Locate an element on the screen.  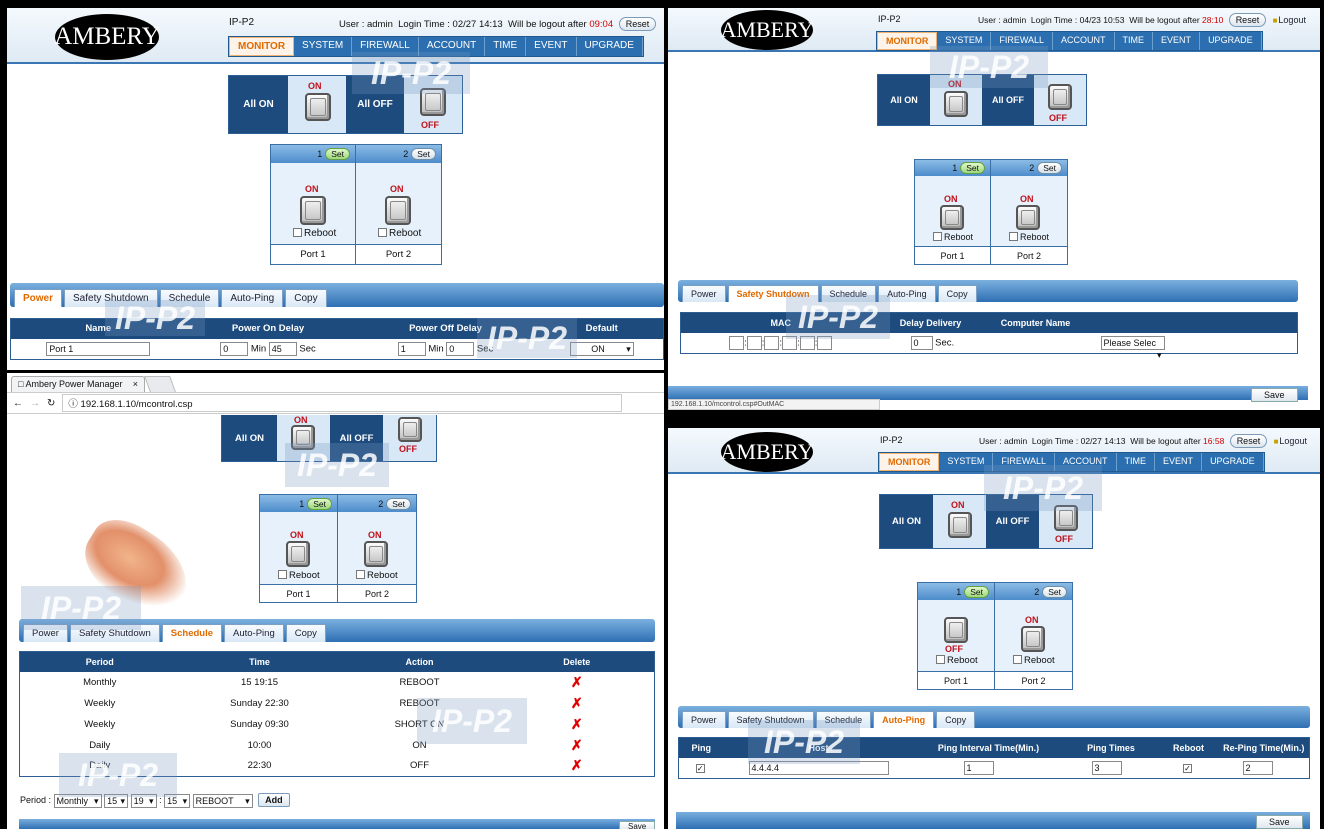
close-tab-icon: × is located at coordinates (135, 384).